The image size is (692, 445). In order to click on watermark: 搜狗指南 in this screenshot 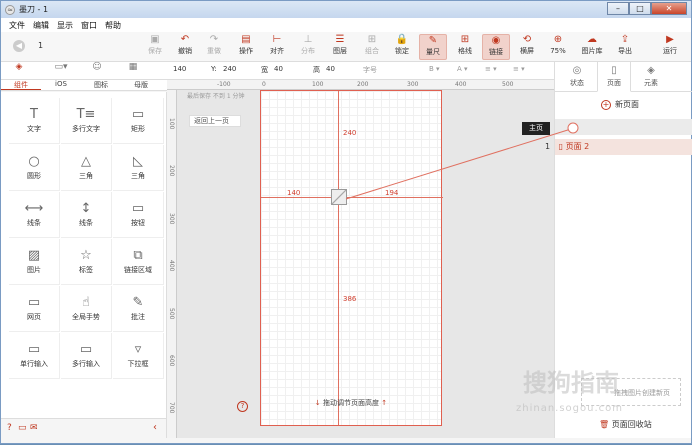, I will do `click(571, 383)`.